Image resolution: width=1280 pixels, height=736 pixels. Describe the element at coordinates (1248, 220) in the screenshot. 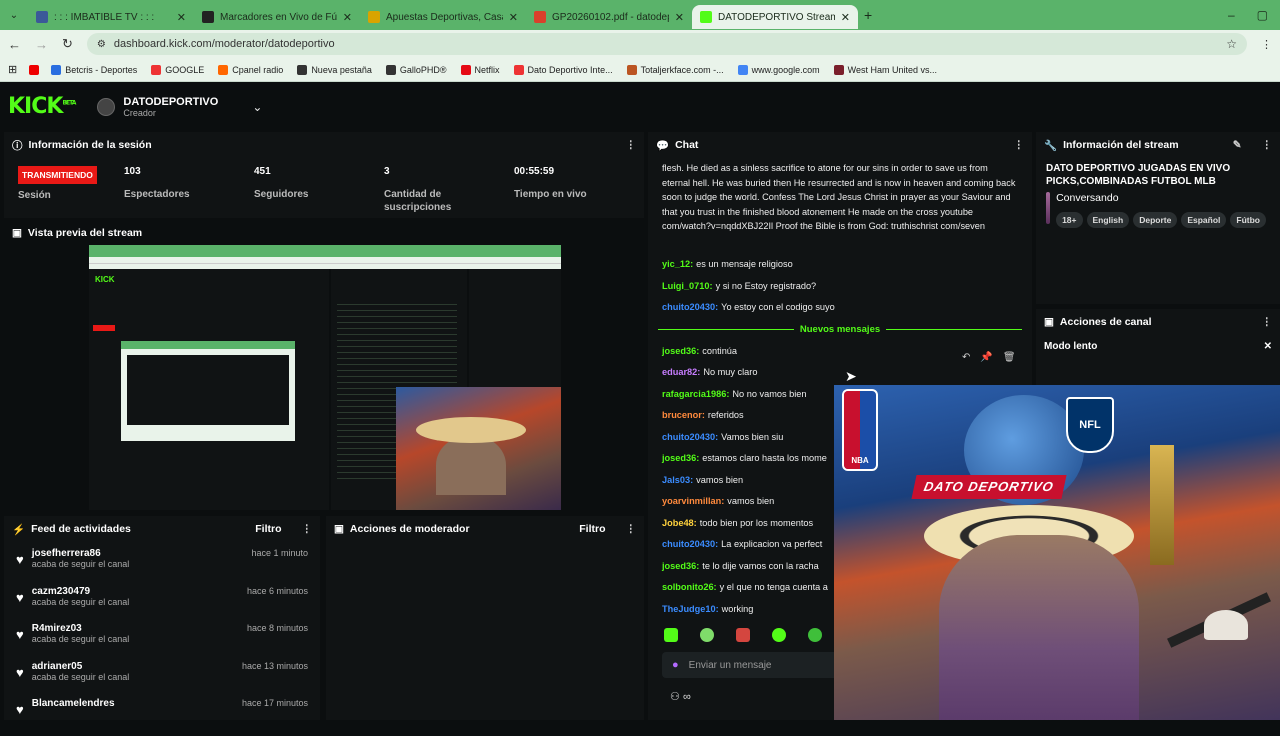

I see `stream-tag: Fútbo` at that location.